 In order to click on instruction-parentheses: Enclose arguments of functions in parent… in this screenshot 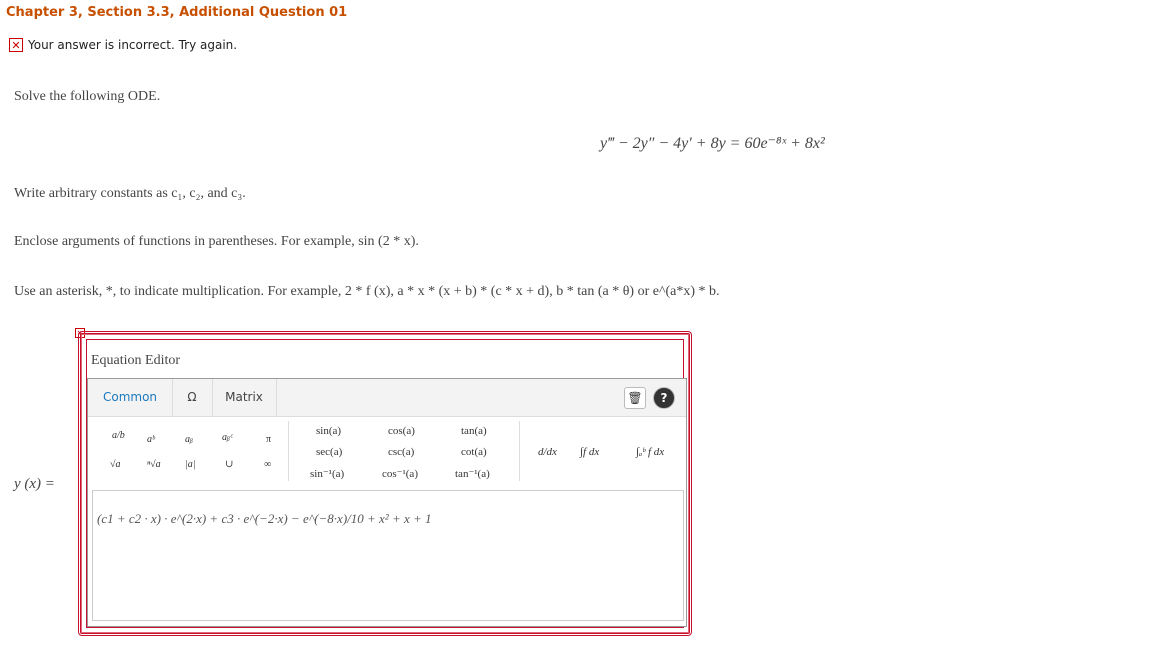, I will do `click(216, 241)`.